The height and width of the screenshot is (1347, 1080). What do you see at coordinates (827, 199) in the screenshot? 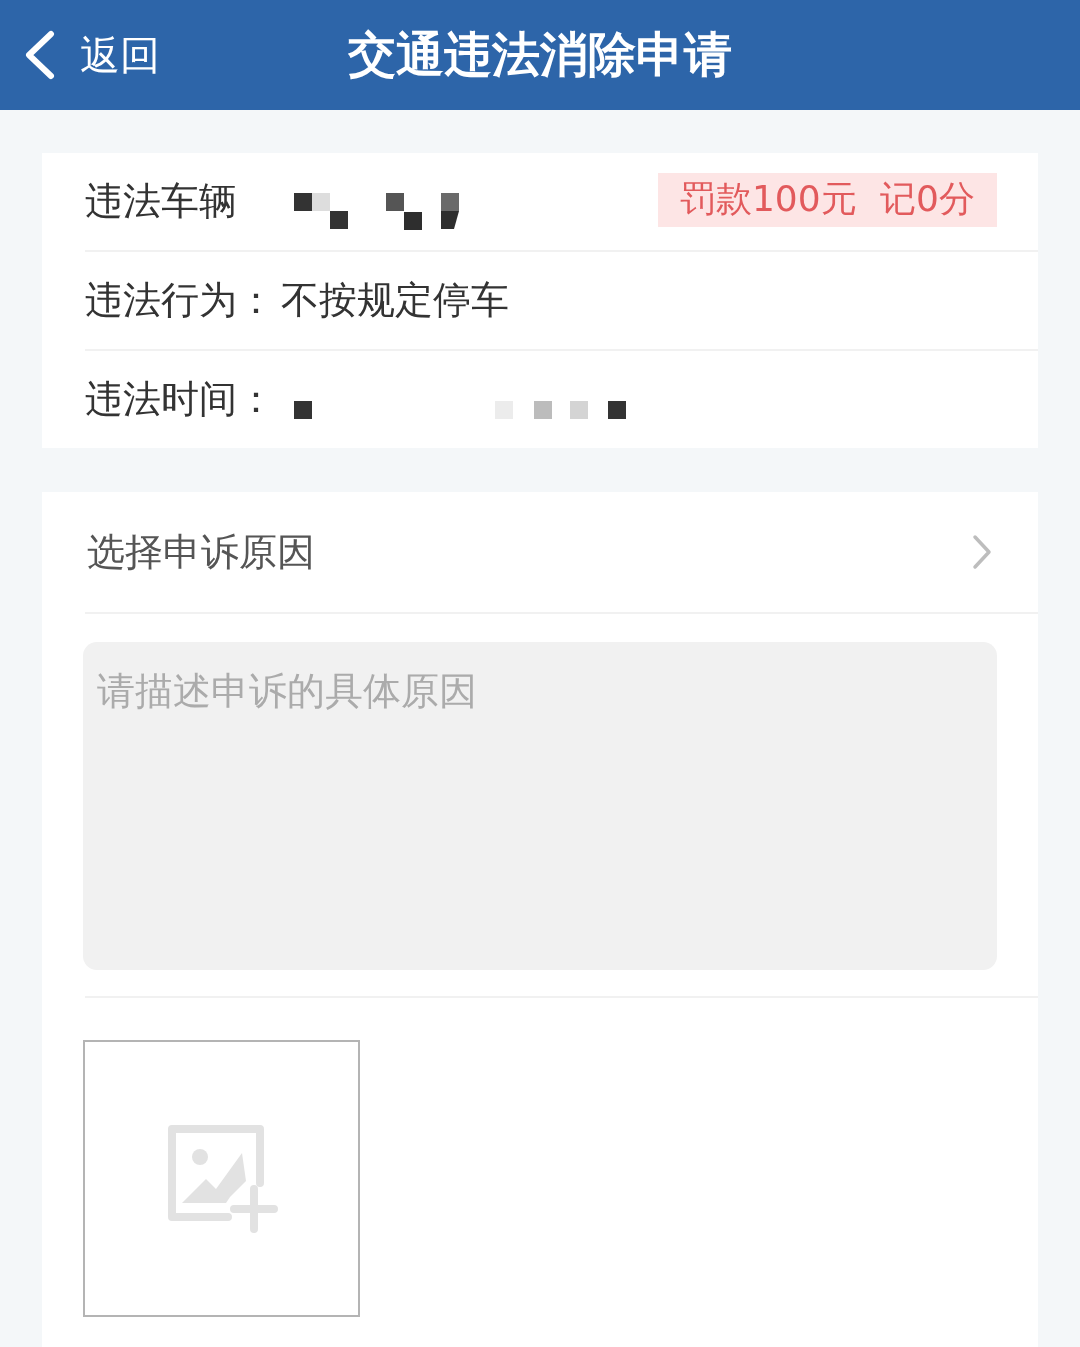
I see `penalty-badge: 罚款100元 记0分` at bounding box center [827, 199].